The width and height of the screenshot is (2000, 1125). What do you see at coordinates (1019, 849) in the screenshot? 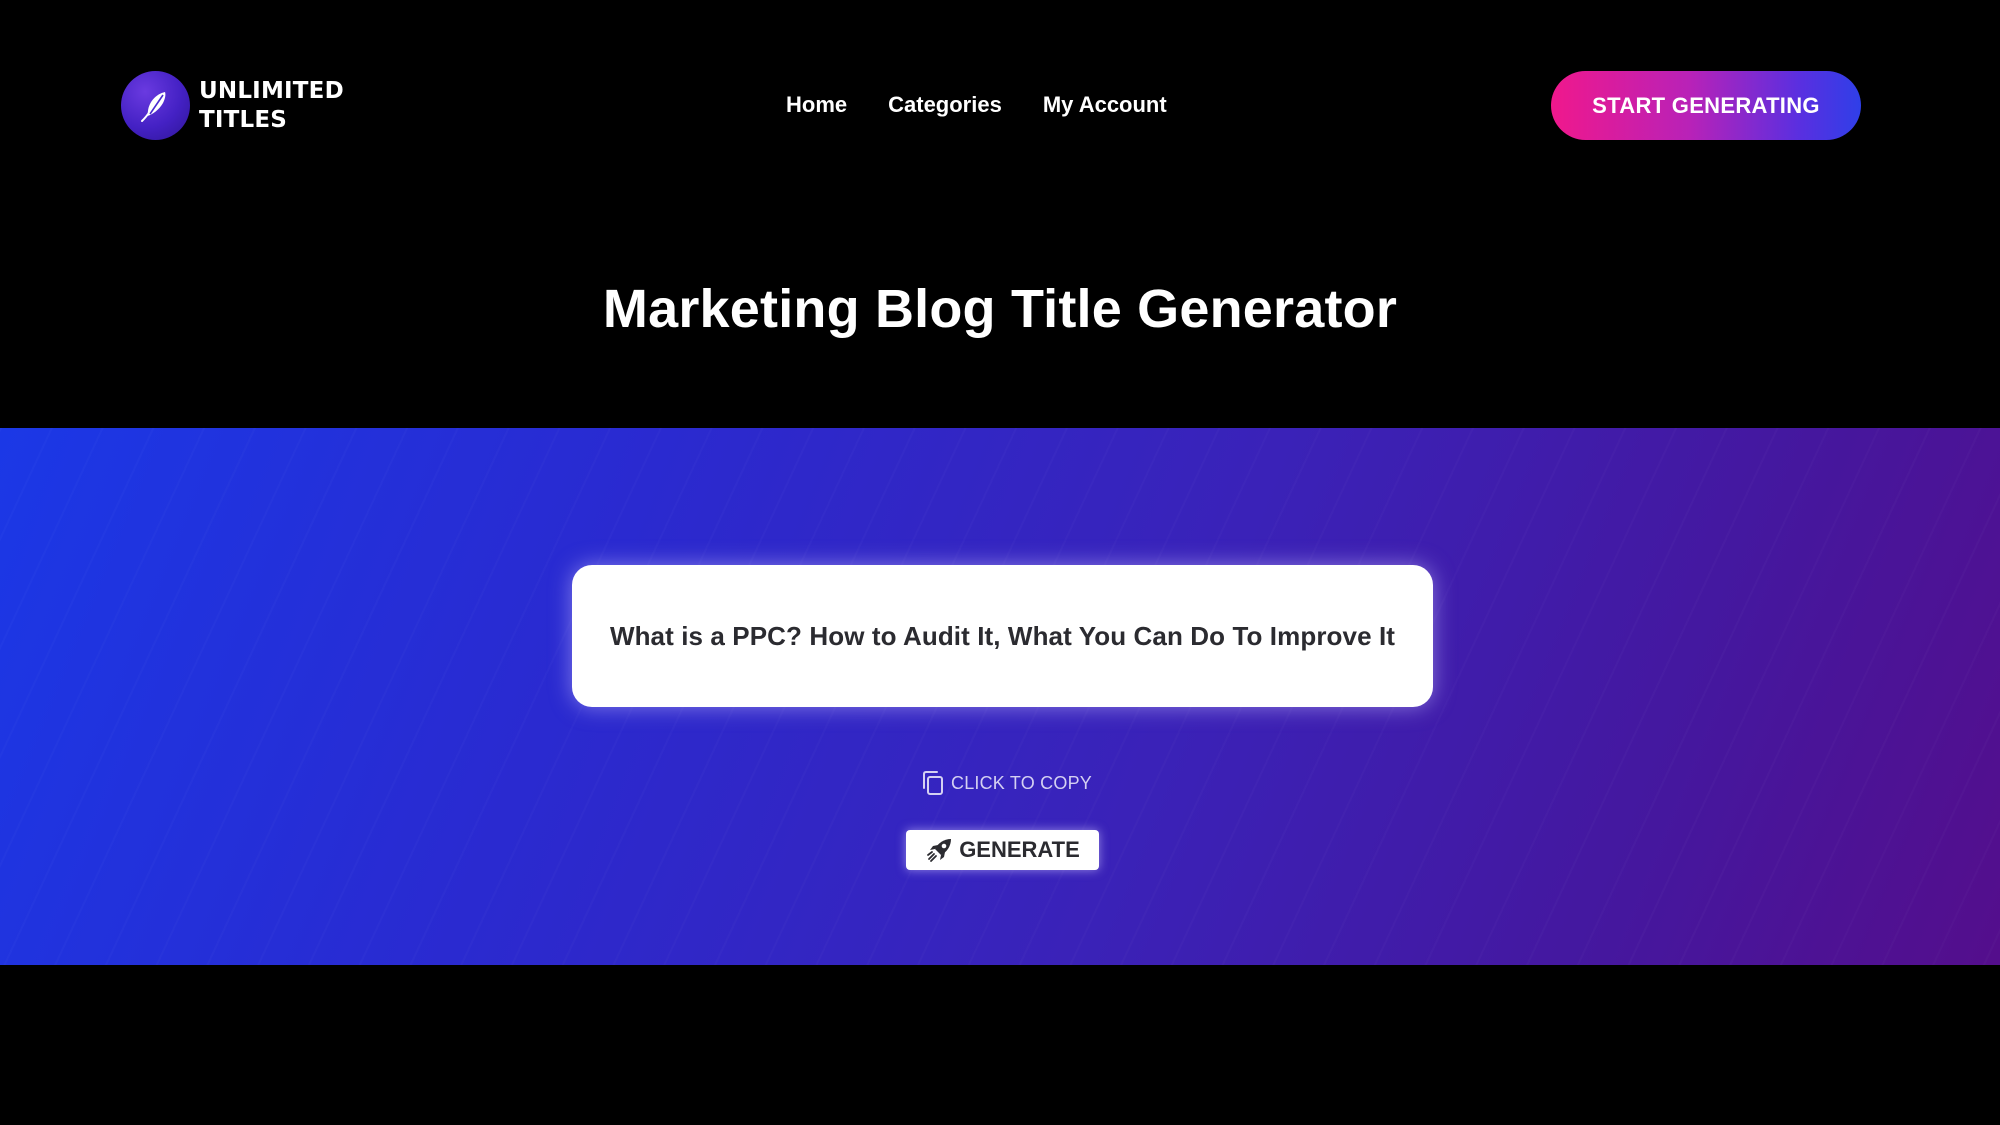
I see `generate-label: GENERATE` at bounding box center [1019, 849].